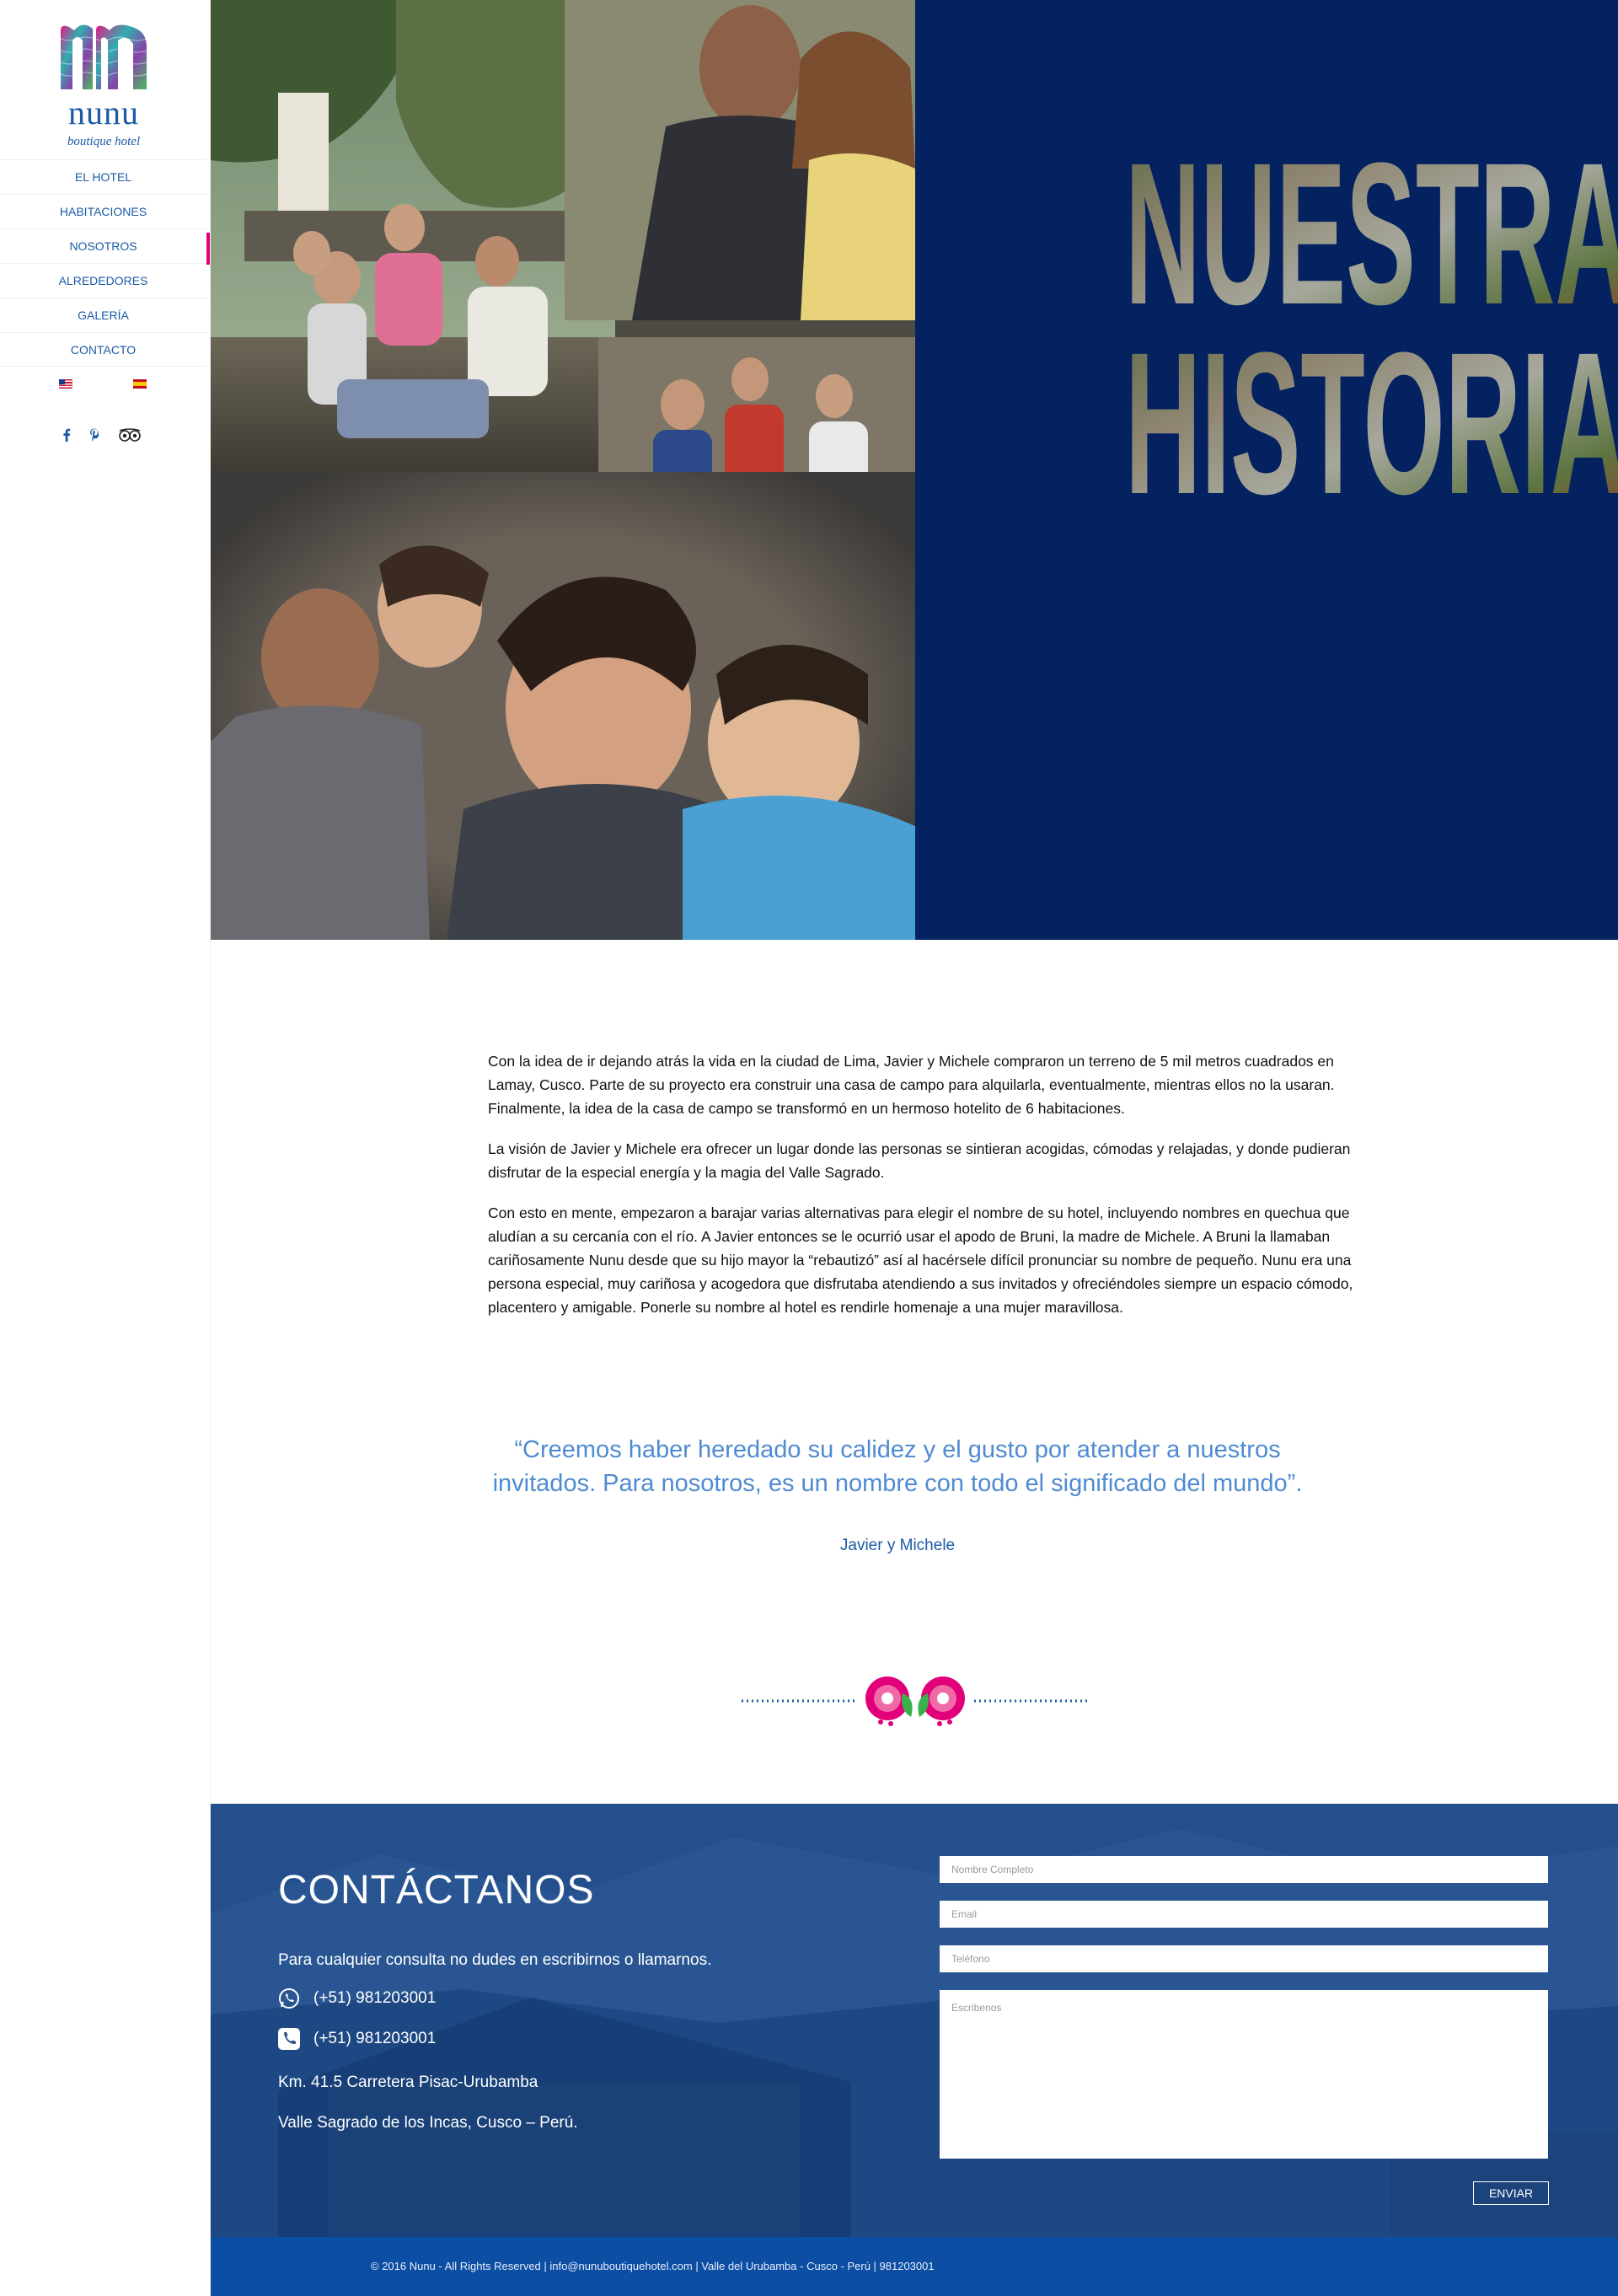 Image resolution: width=1618 pixels, height=2296 pixels. Describe the element at coordinates (897, 1545) in the screenshot. I see `quote-author: Javier y Michele` at that location.